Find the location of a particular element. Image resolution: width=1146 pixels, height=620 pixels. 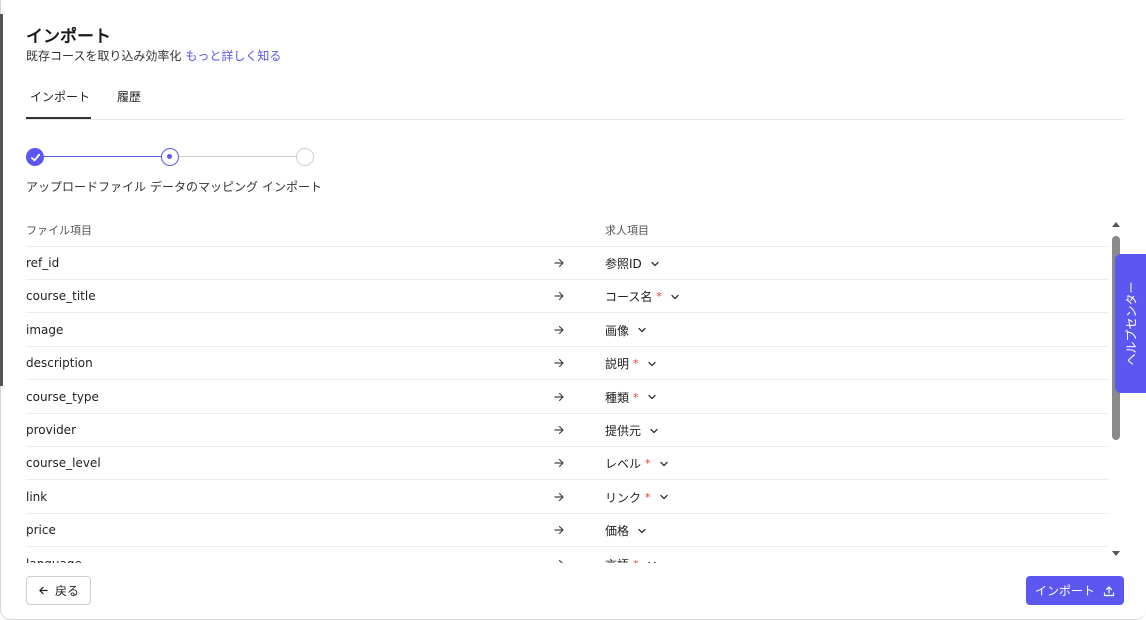

target-field-label: 参照ID is located at coordinates (623, 264).